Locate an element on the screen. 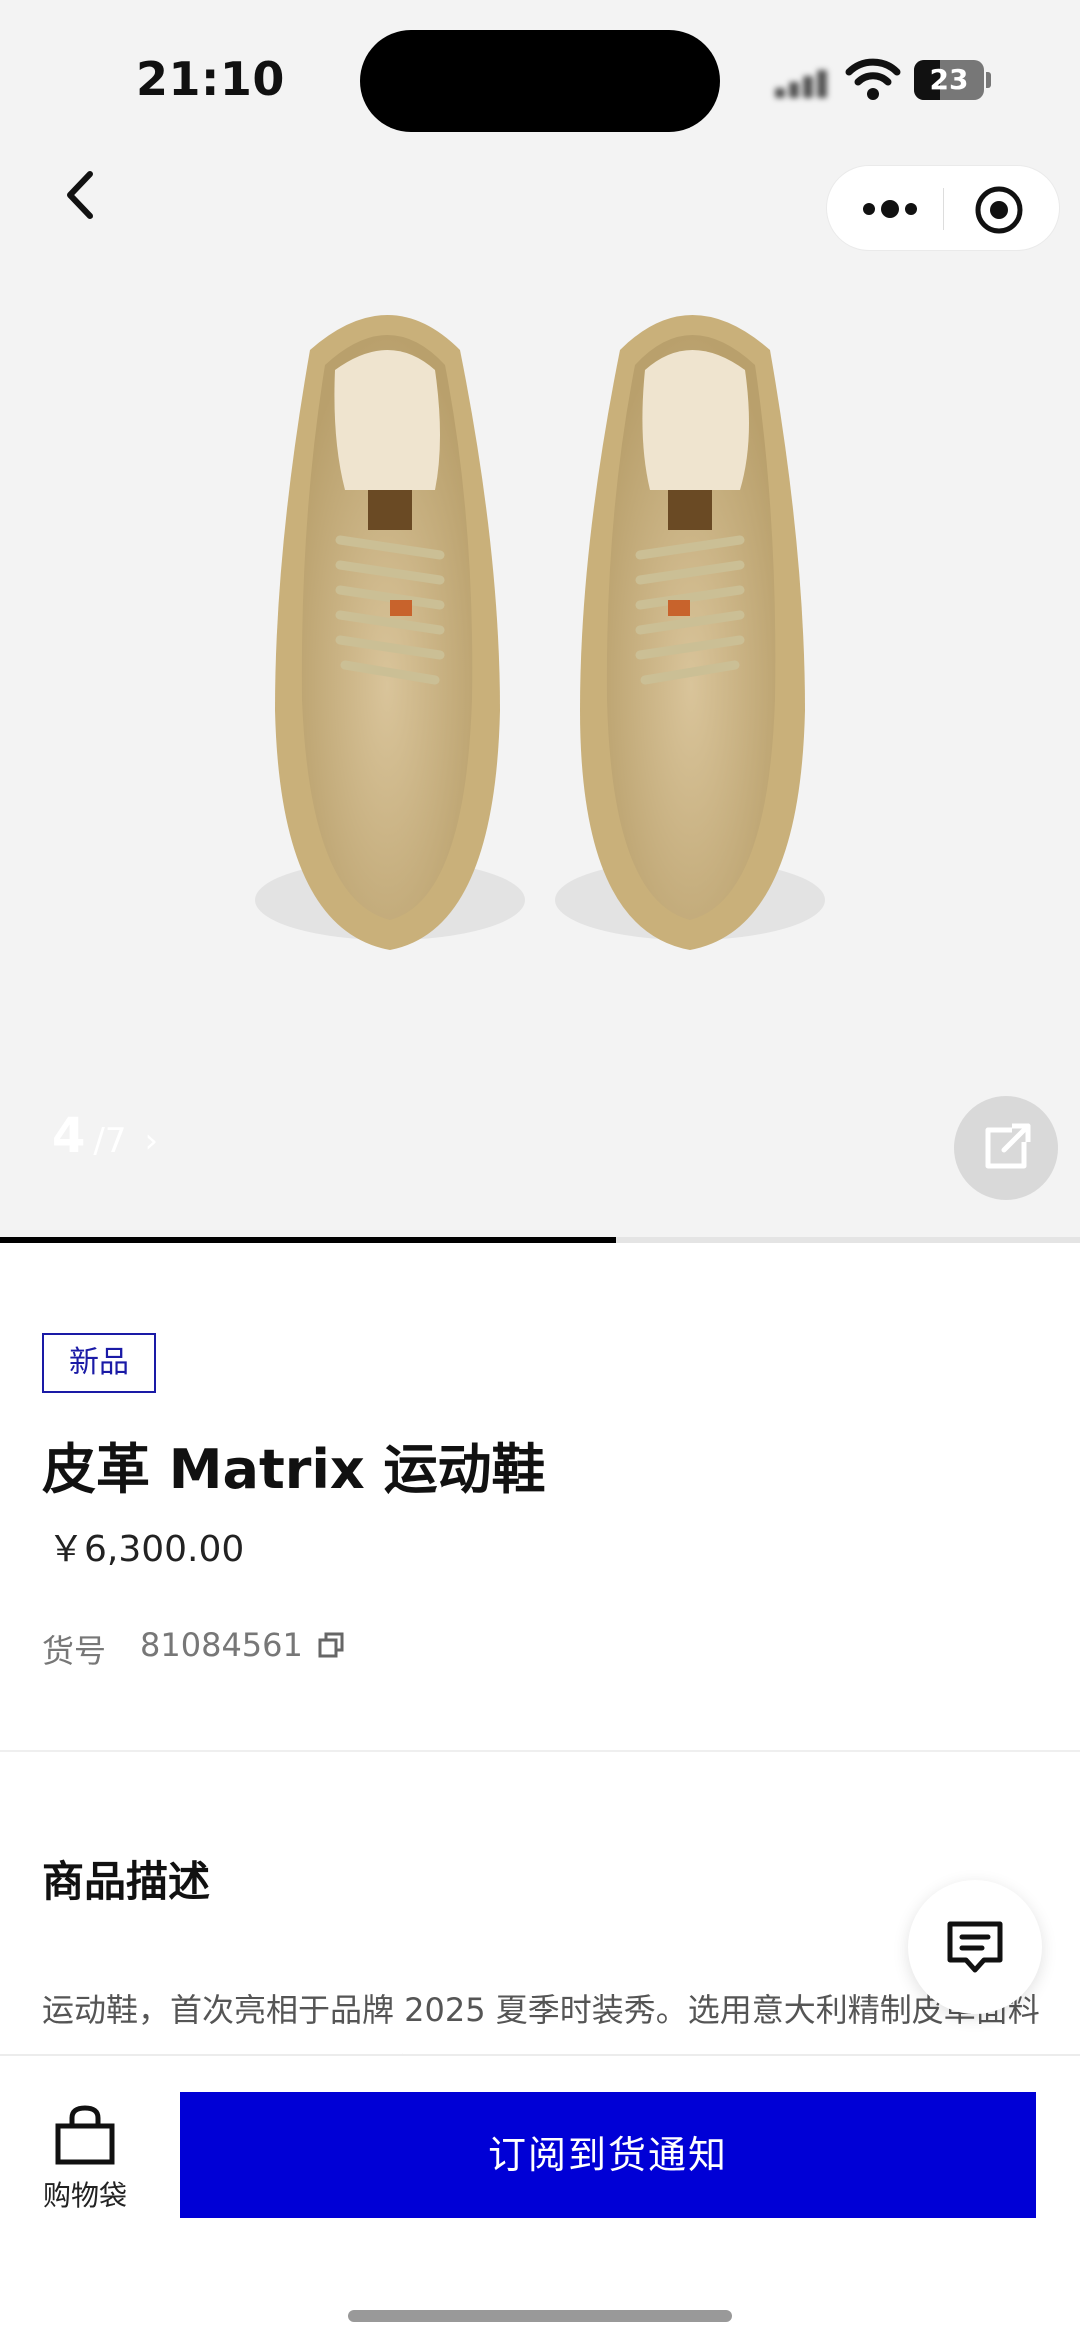 The height and width of the screenshot is (2341, 1080). target-icon is located at coordinates (999, 210).